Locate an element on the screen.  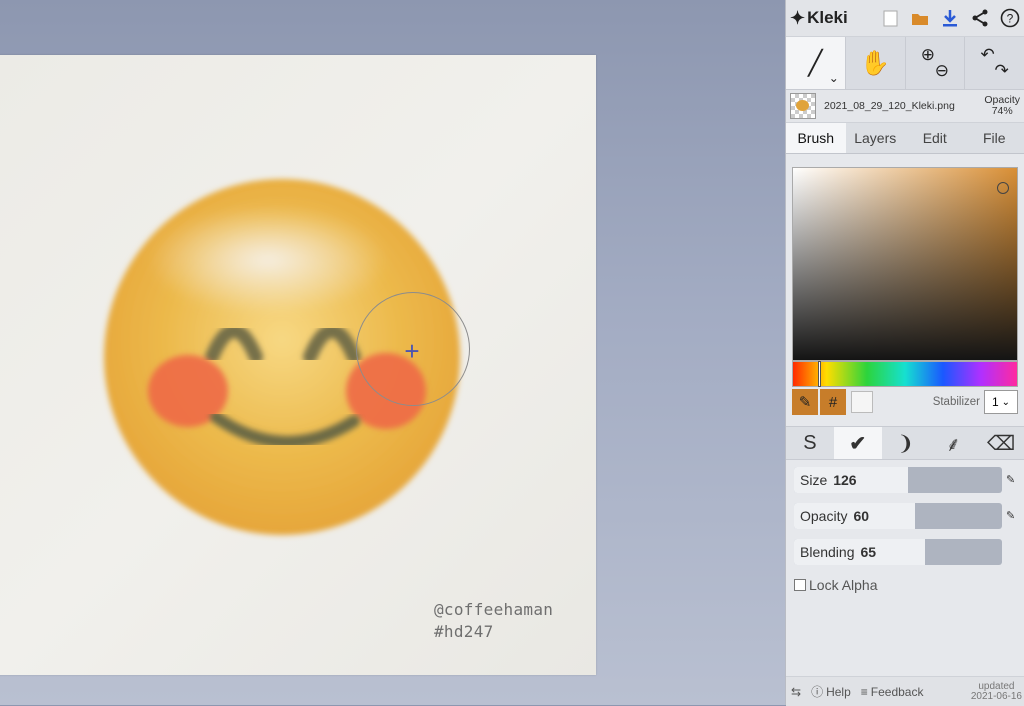
sketchy-brush-icon: ❩ is located at coordinates (905, 443).